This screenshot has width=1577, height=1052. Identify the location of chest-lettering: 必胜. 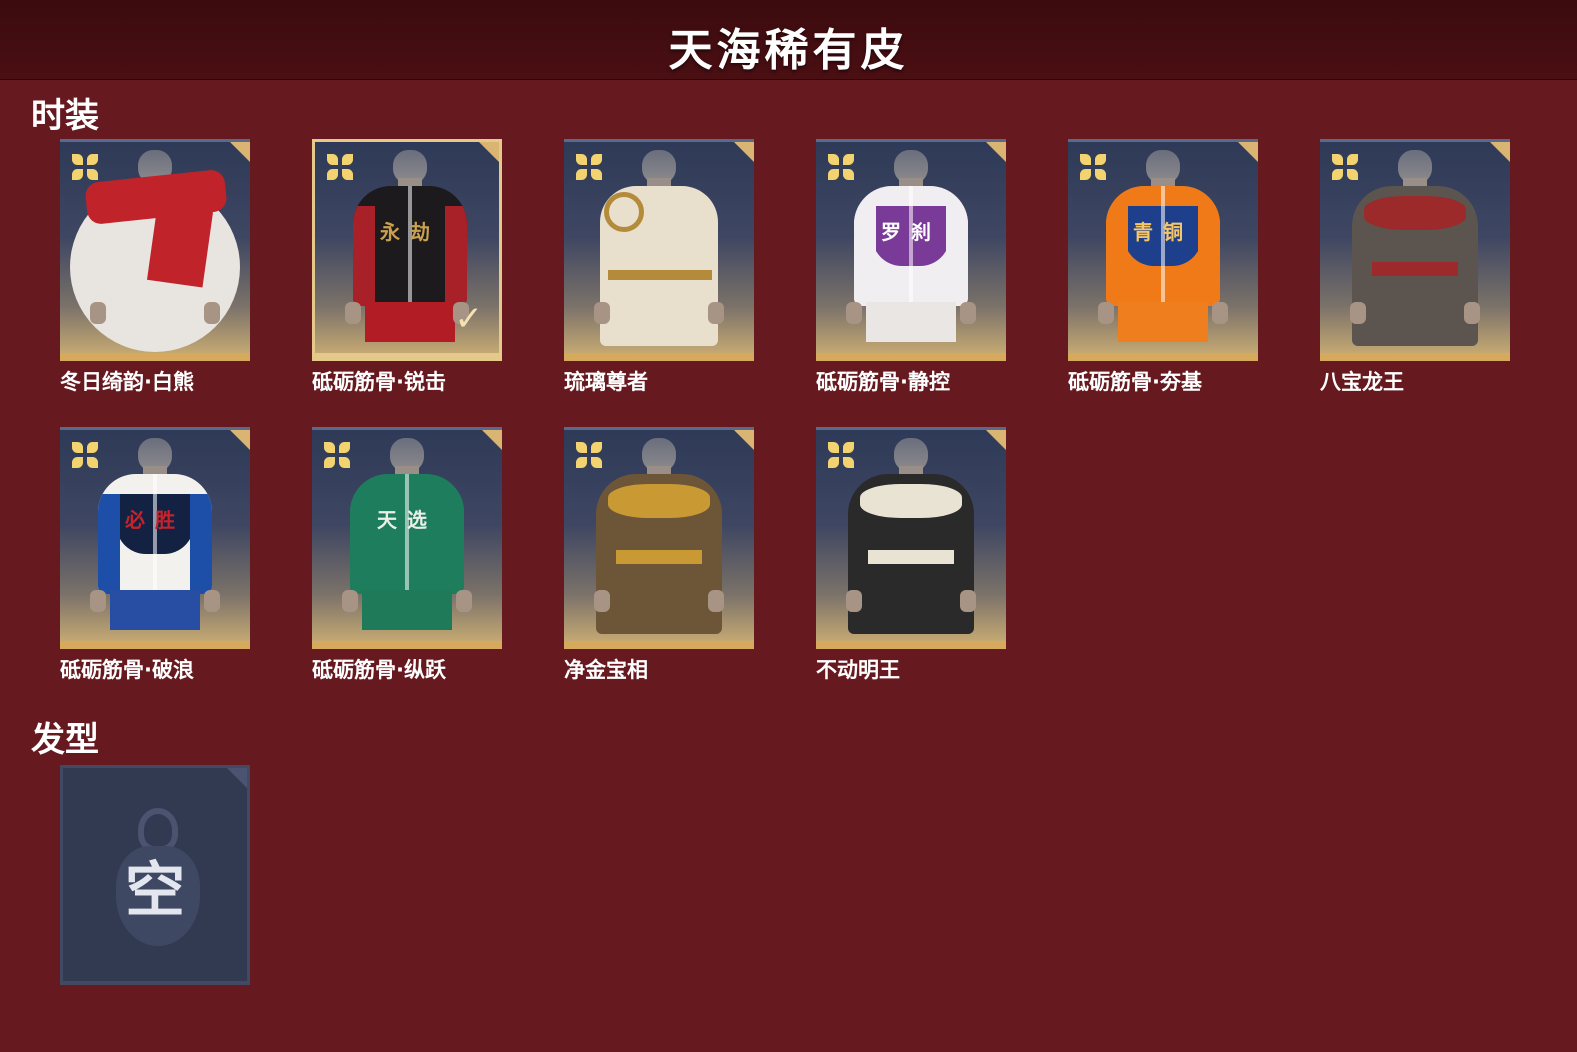
(155, 520).